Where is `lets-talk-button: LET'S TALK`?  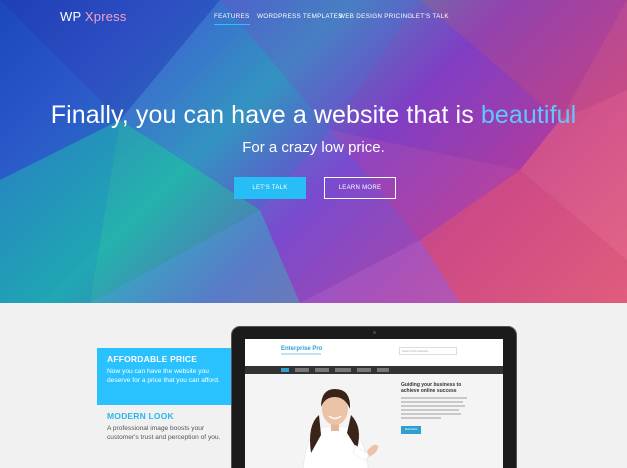 lets-talk-button: LET'S TALK is located at coordinates (270, 188).